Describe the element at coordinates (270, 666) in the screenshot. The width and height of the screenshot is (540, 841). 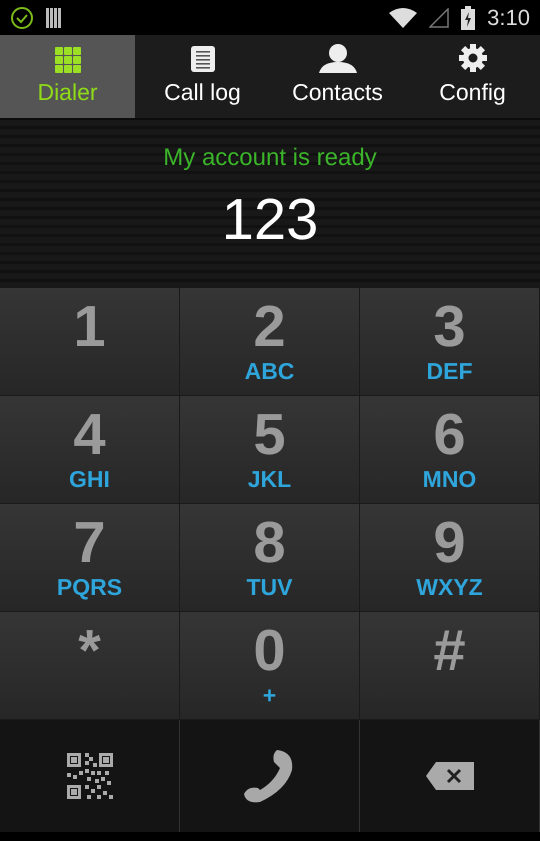
I see `dial-key: 0 +` at that location.